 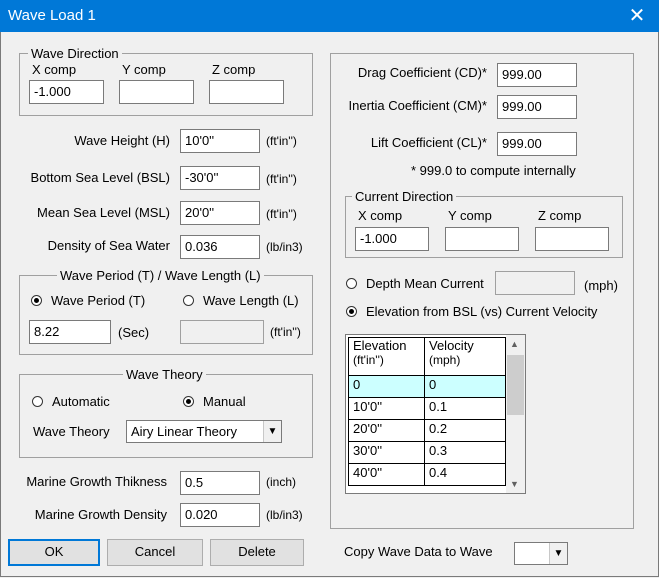 What do you see at coordinates (428, 142) in the screenshot?
I see `cl-label: Lift Coefficient (CL)*` at bounding box center [428, 142].